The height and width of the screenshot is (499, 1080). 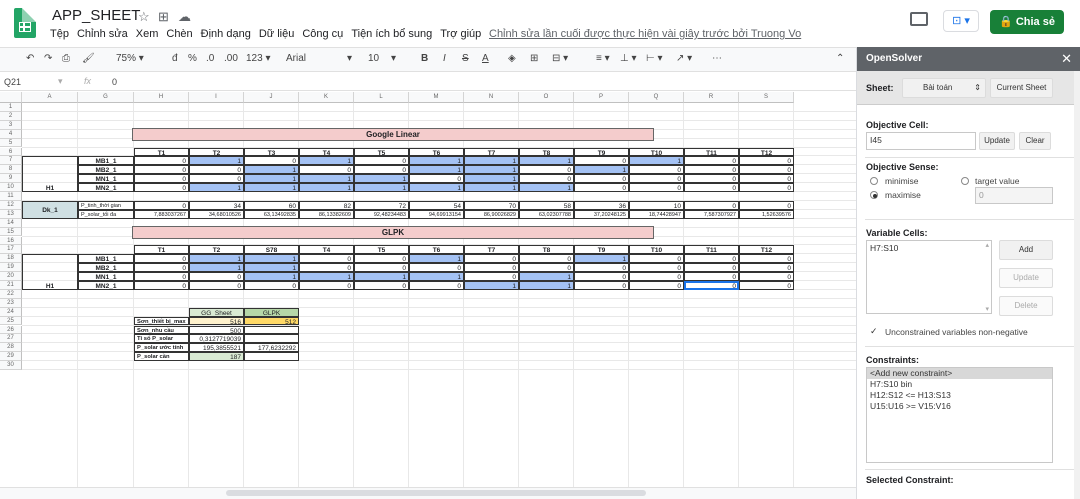 I want to click on row-header: 17, so click(x=11, y=250).